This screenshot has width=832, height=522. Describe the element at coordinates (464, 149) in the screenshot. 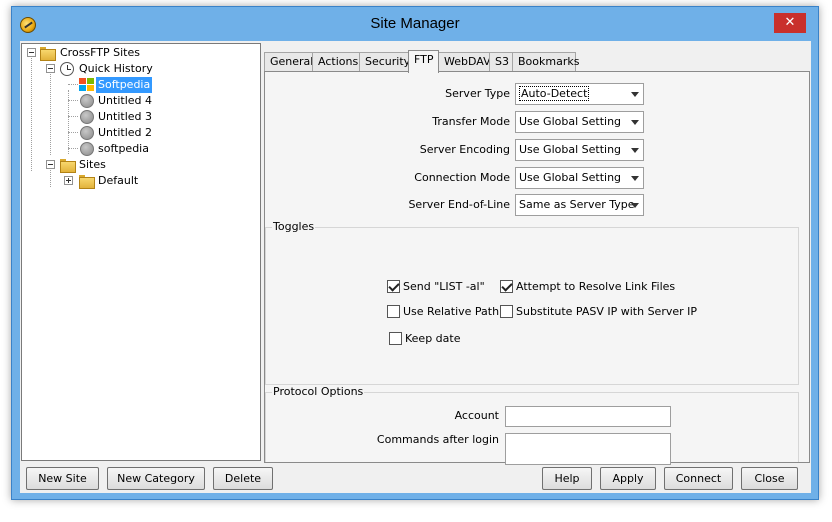

I see `server-encoding-label: Server Encoding` at that location.